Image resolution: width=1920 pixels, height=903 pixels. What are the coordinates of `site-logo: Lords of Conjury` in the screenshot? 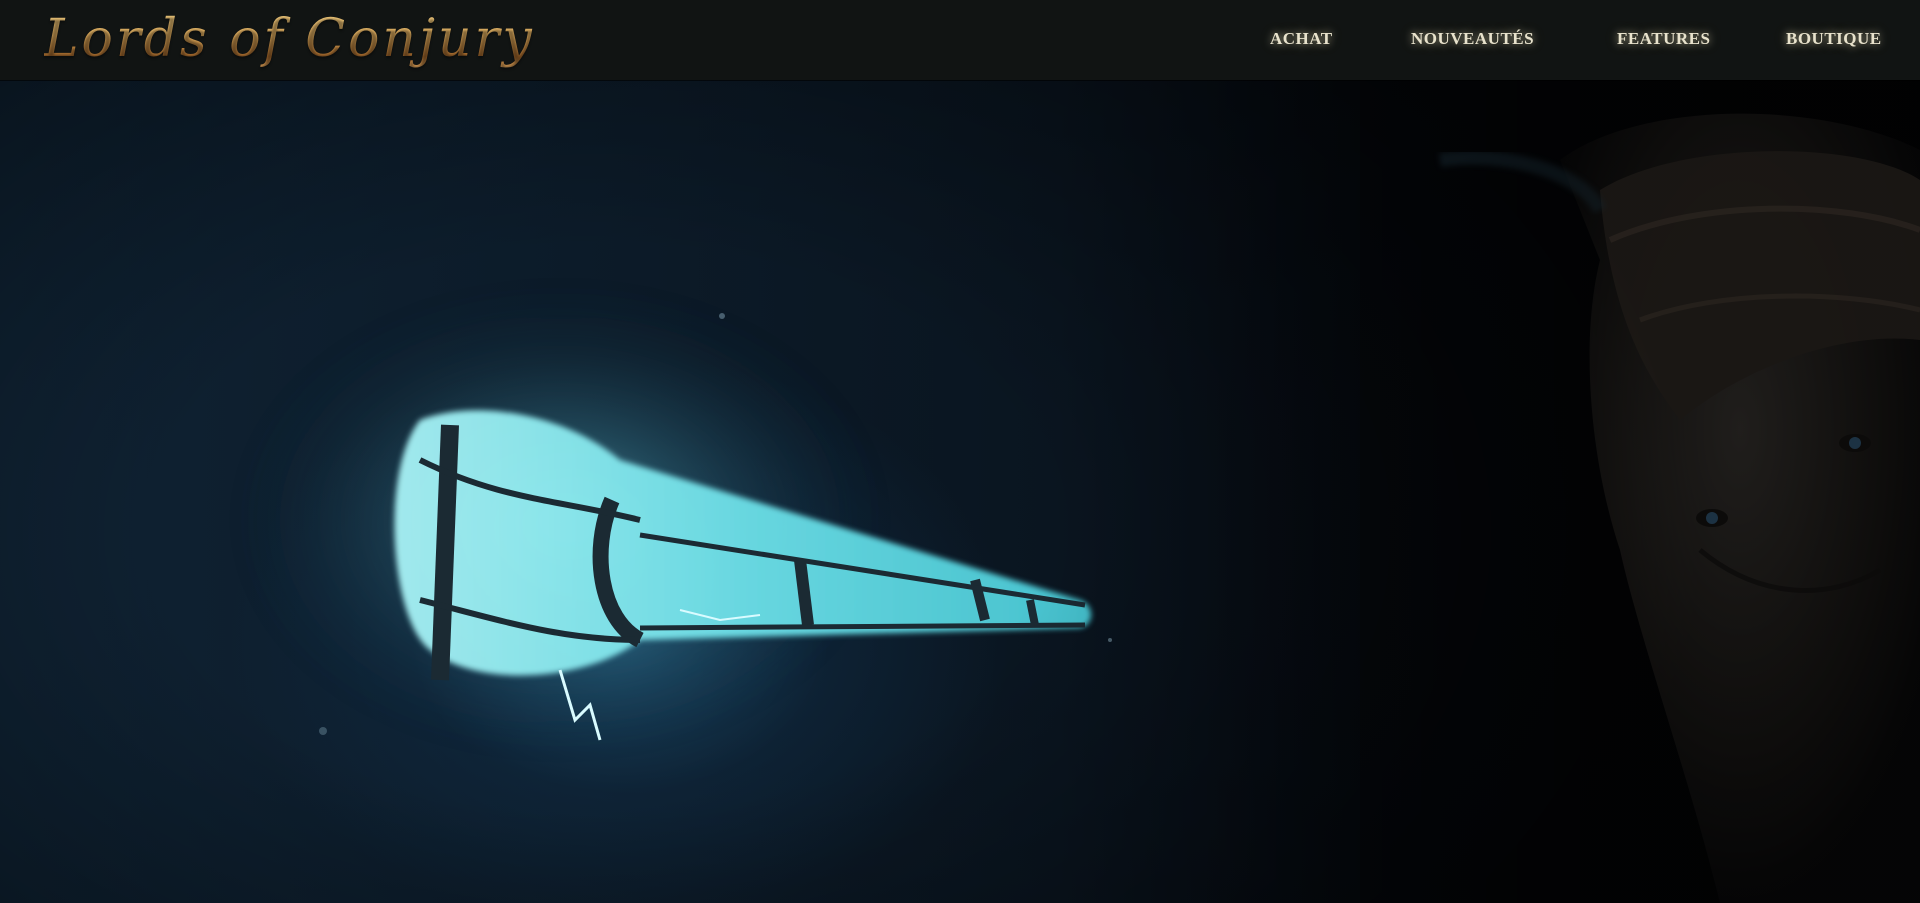 It's located at (289, 39).